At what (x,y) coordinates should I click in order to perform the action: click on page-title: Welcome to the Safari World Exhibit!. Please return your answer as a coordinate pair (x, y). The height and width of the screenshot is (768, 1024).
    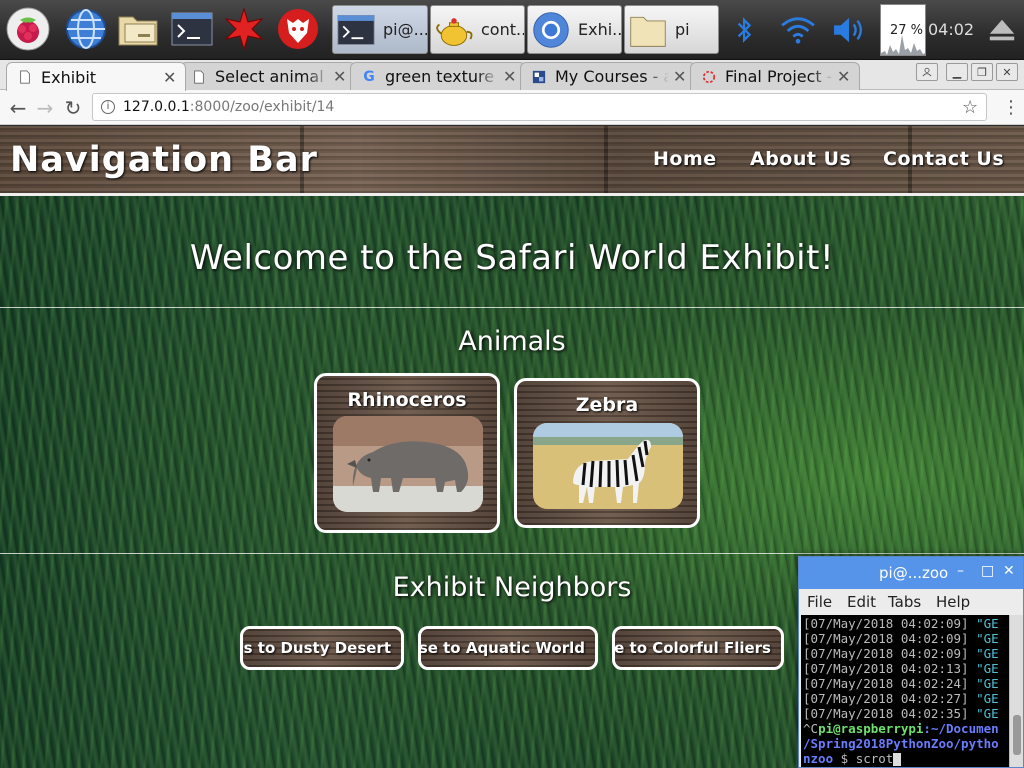
    Looking at the image, I should click on (512, 258).